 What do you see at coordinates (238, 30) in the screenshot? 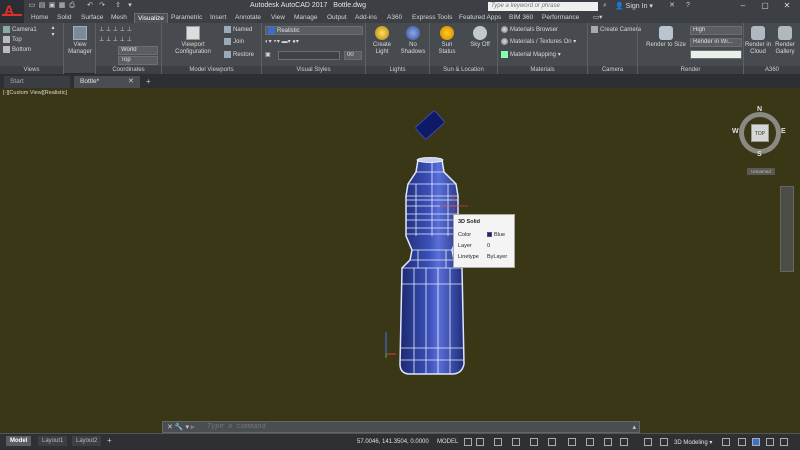
I see `named-viewports-button: Named` at bounding box center [238, 30].